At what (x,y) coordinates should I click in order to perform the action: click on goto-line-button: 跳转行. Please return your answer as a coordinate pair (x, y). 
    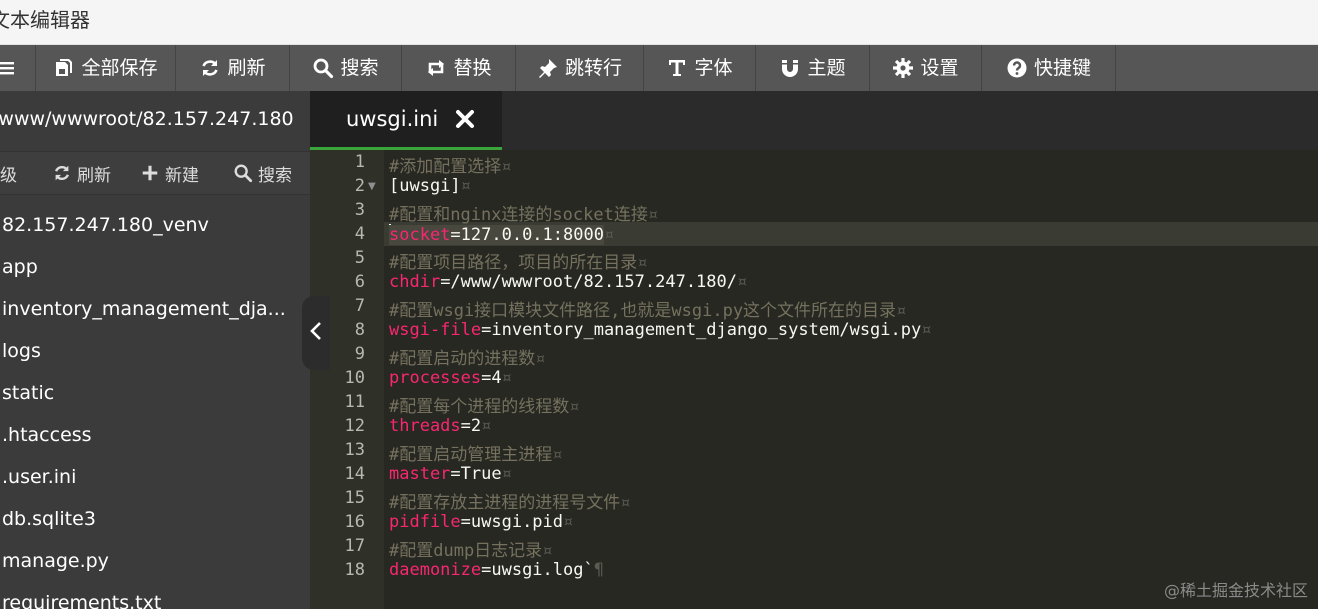
    Looking at the image, I should click on (580, 68).